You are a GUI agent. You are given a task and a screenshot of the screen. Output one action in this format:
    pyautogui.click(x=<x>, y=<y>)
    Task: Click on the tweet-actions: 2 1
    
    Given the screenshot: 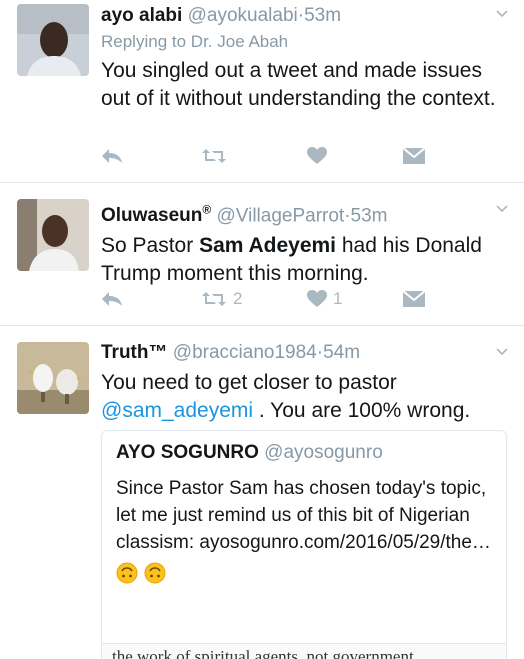 What is the action you would take?
    pyautogui.click(x=266, y=299)
    